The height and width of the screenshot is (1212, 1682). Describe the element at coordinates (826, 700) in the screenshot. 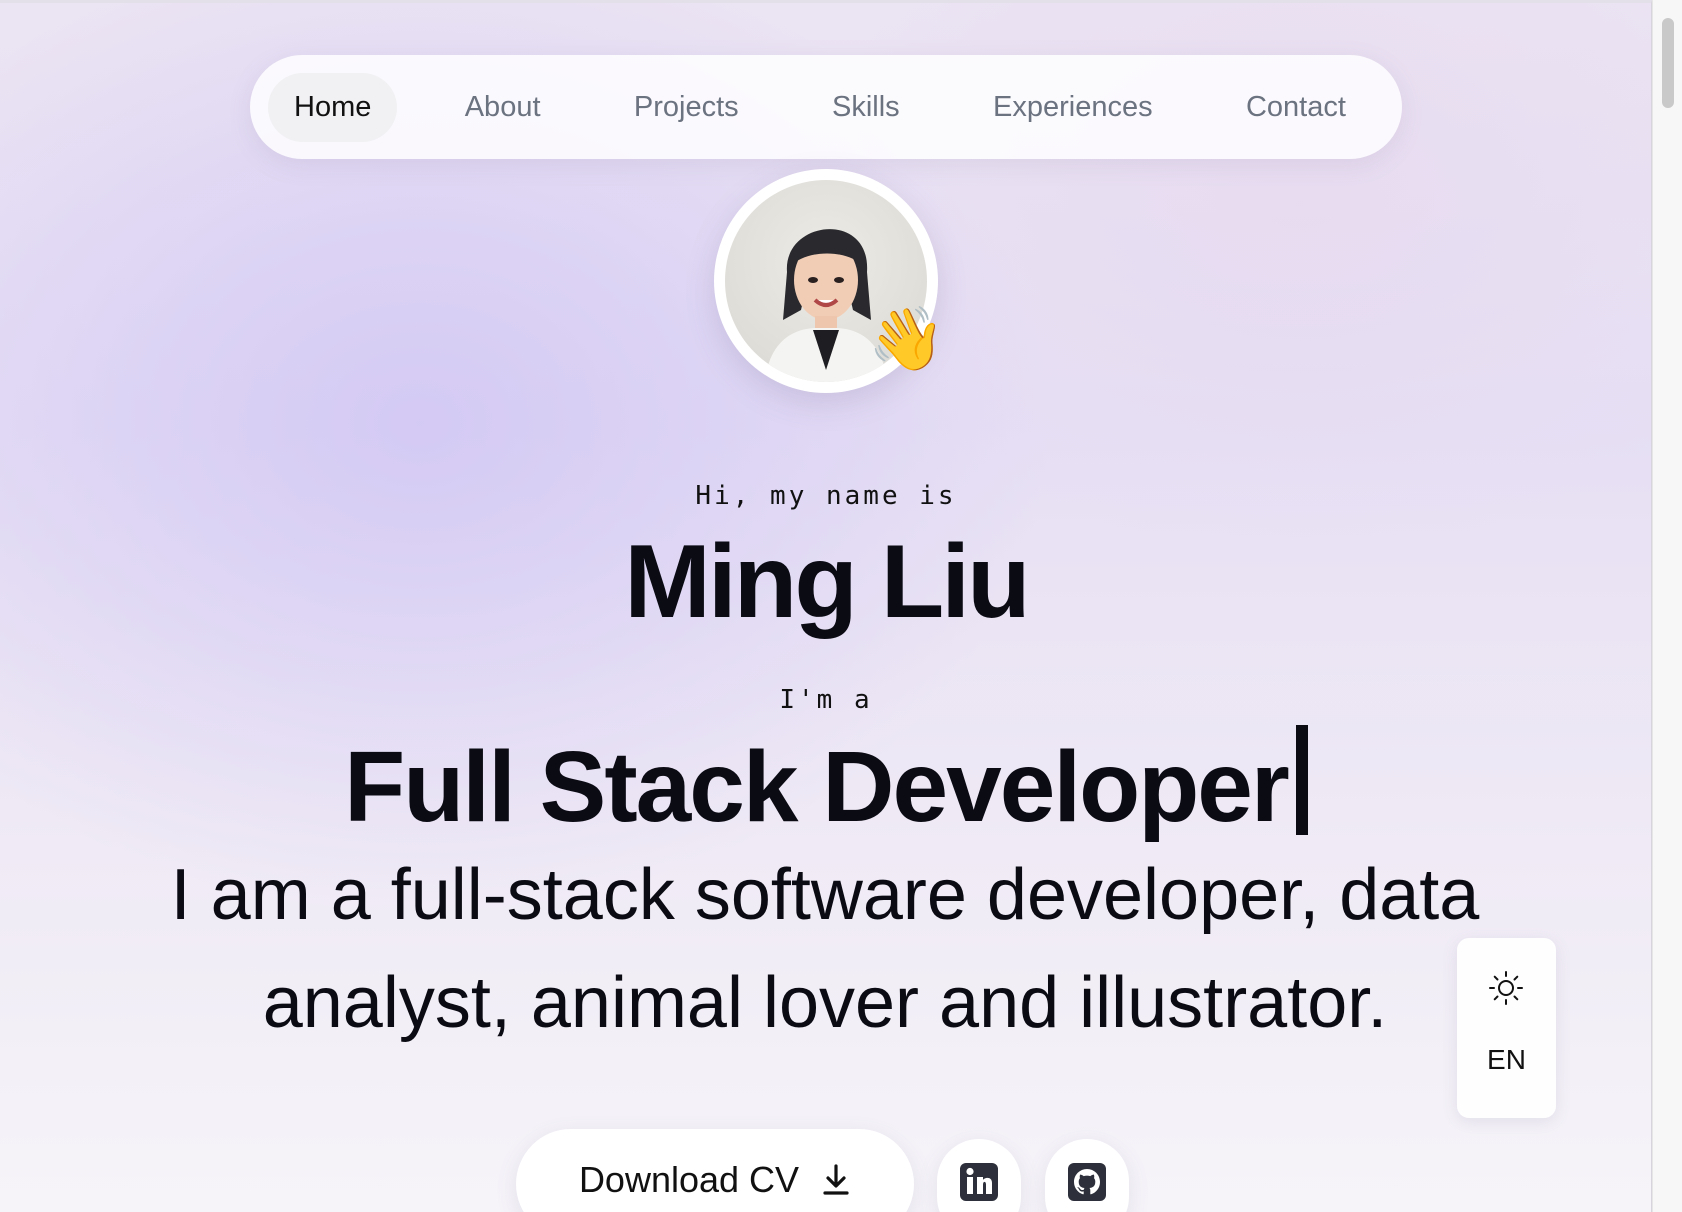

I see `intro-text: I'm a` at that location.